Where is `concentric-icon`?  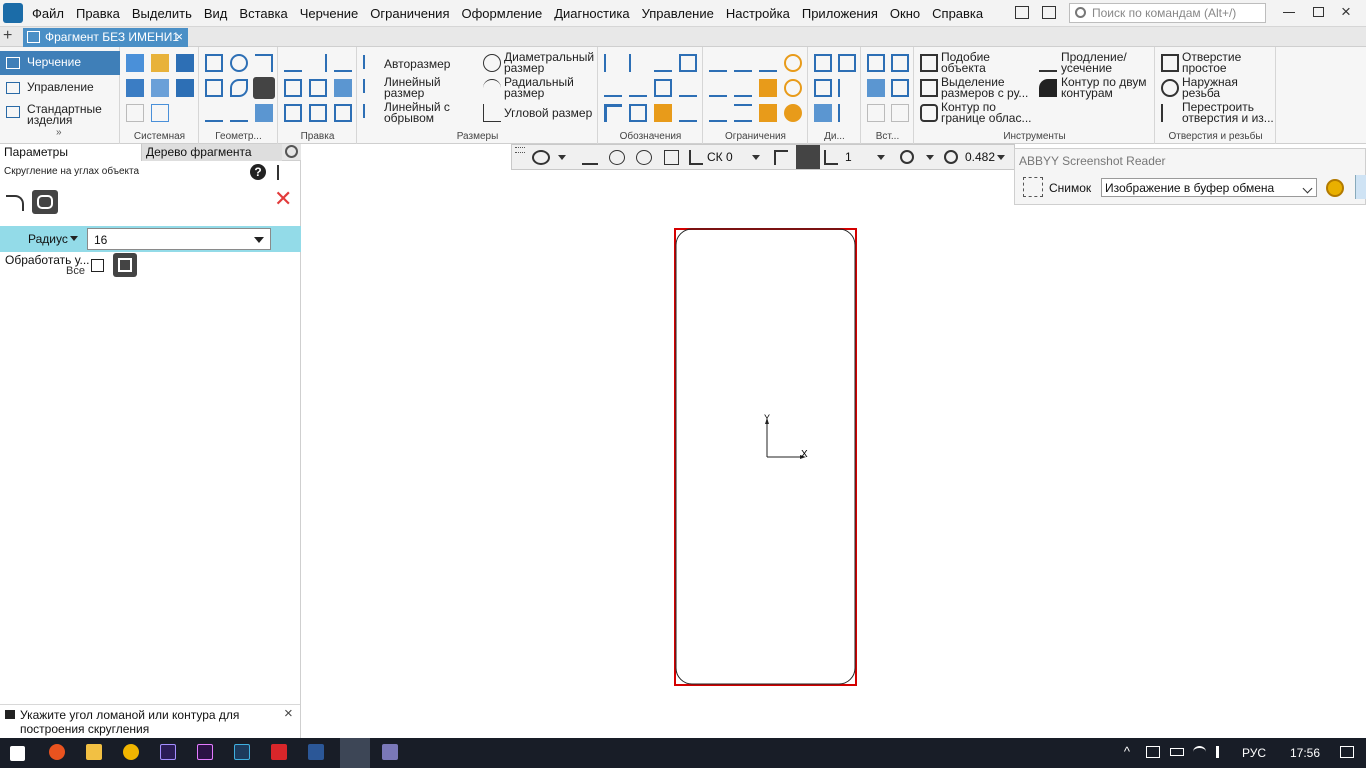
concentric-icon is located at coordinates (793, 88).